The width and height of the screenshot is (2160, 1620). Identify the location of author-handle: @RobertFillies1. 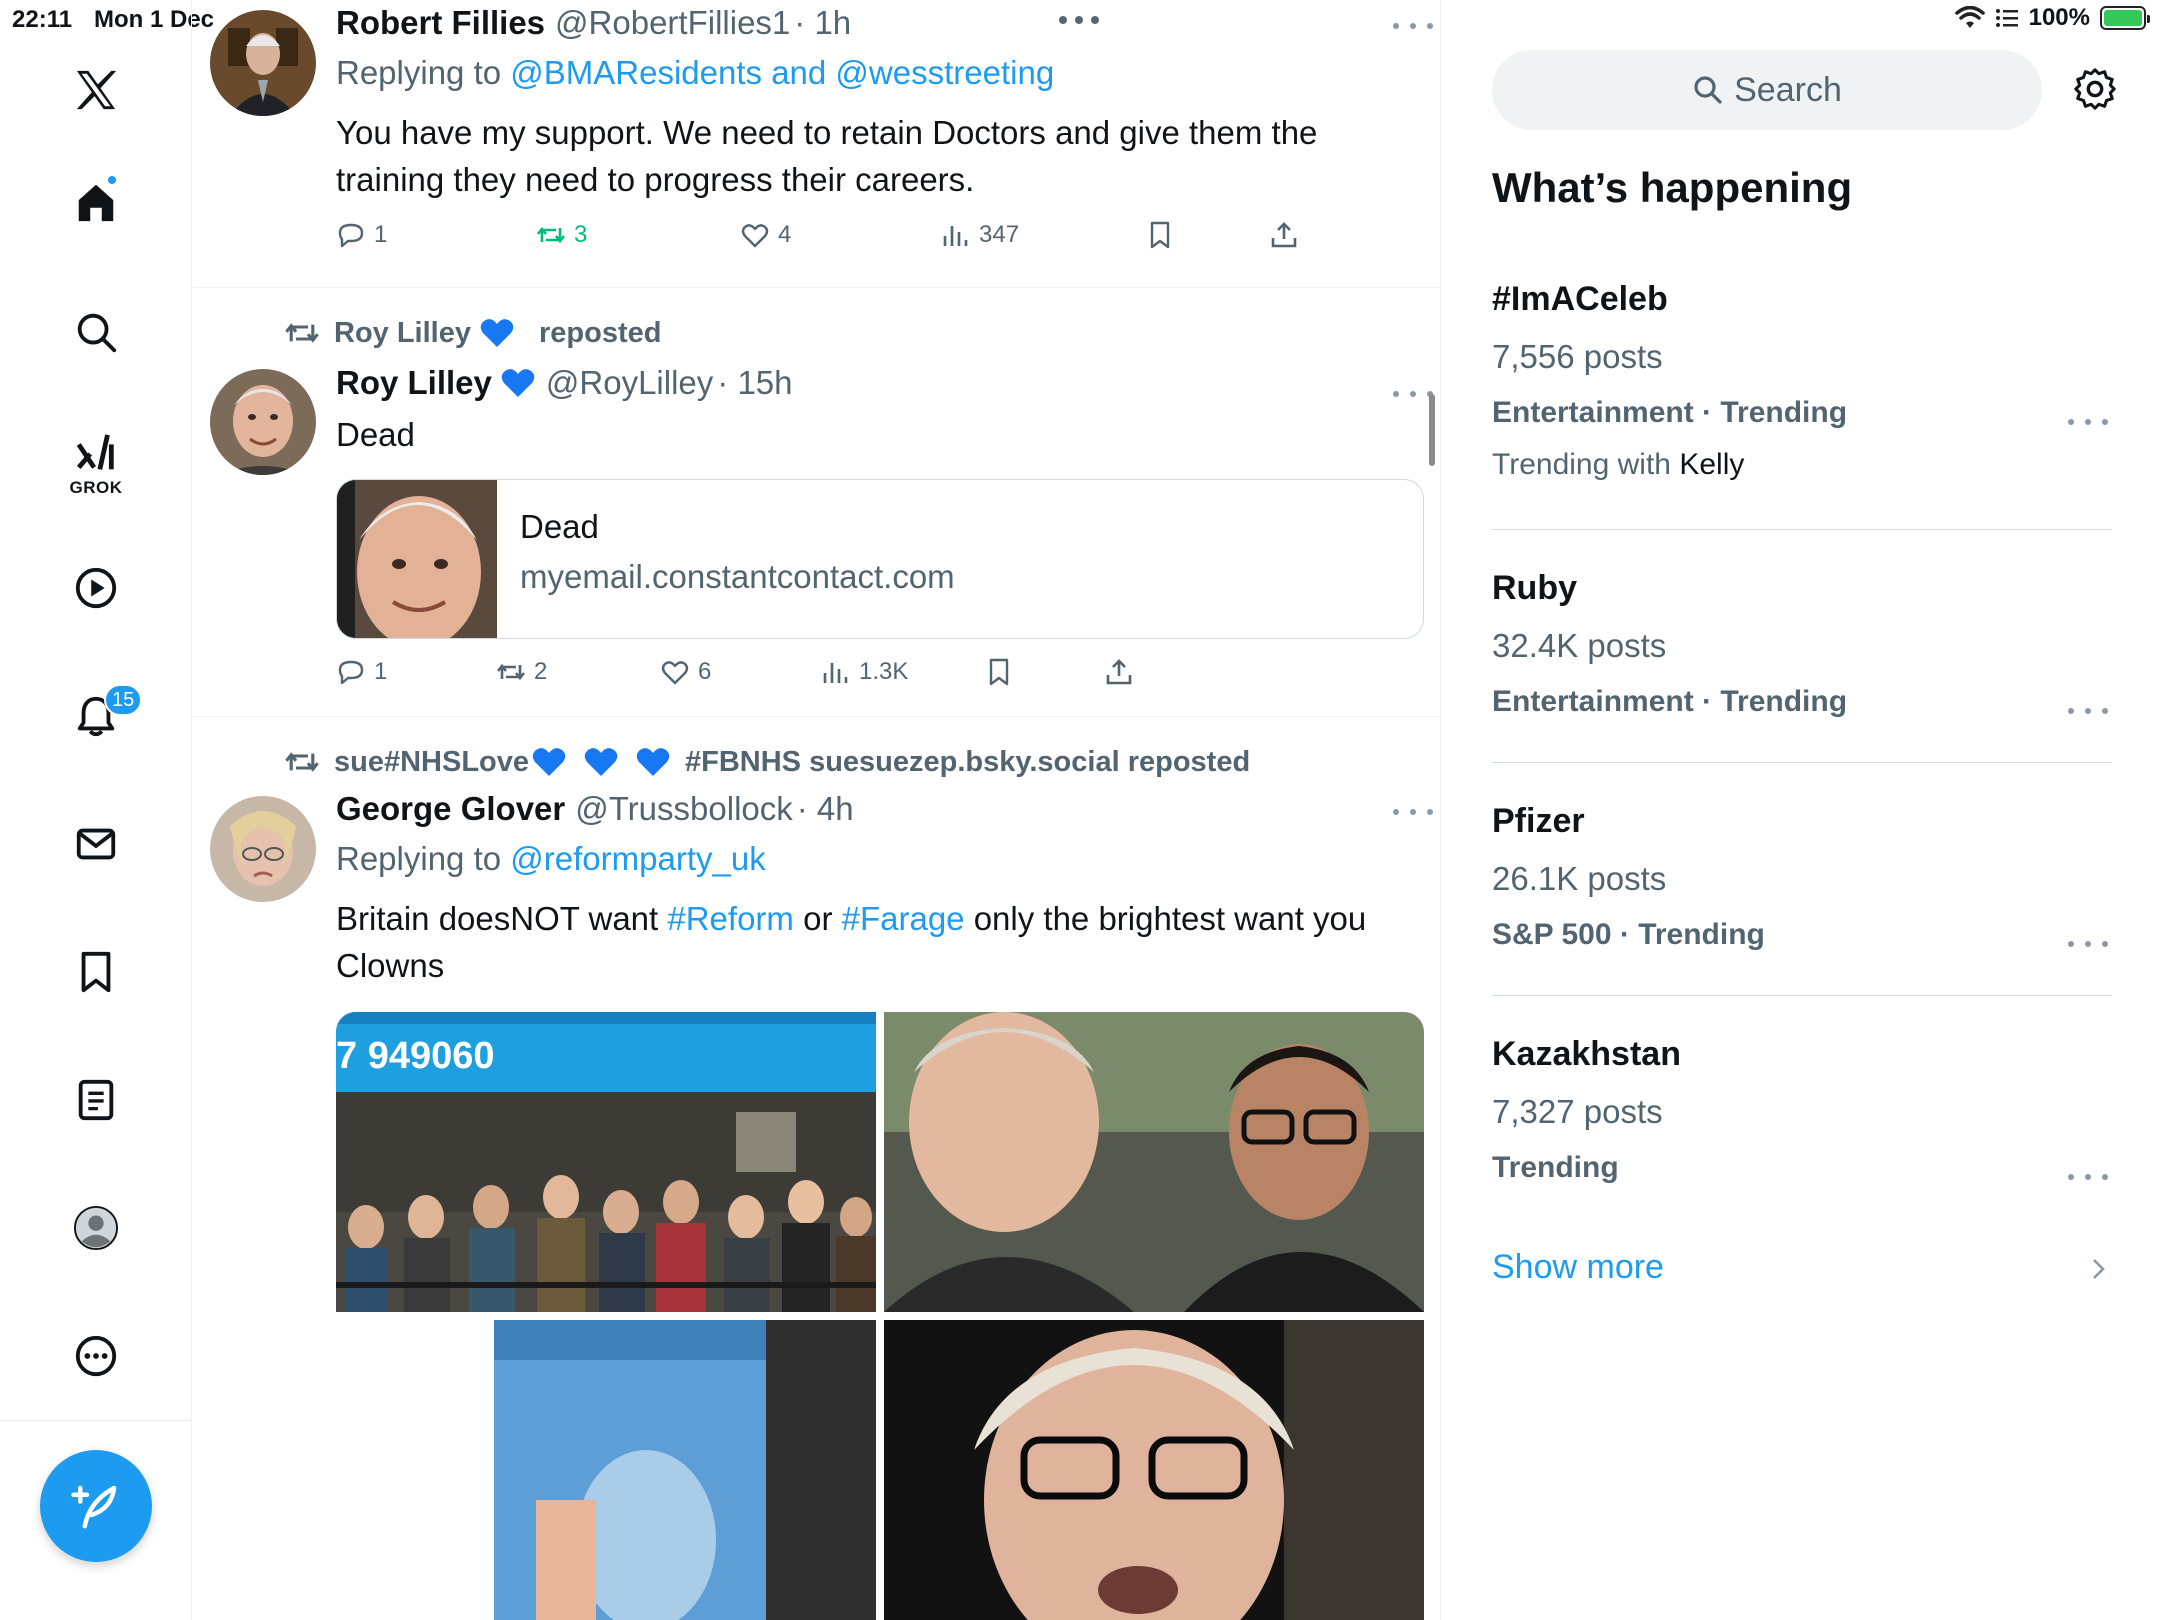
(672, 23).